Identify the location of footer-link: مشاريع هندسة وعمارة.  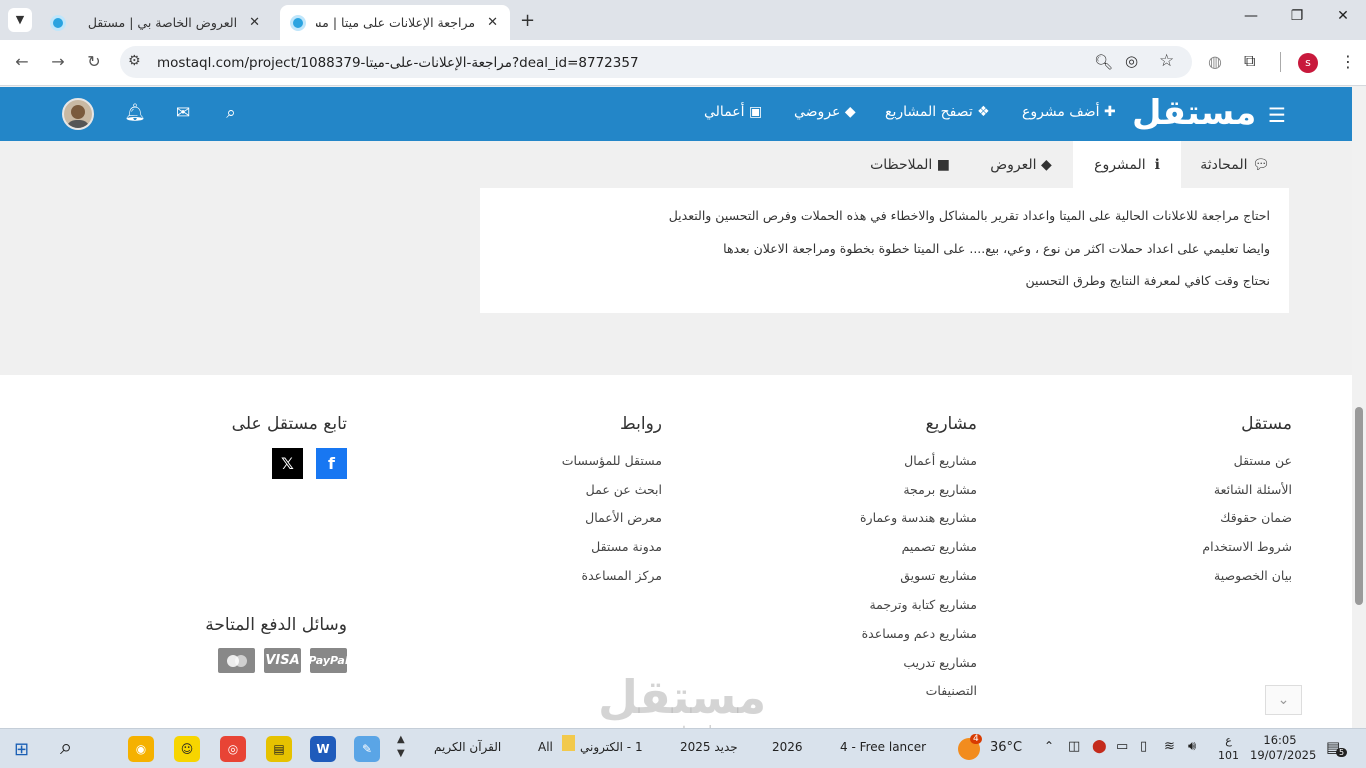
(918, 517).